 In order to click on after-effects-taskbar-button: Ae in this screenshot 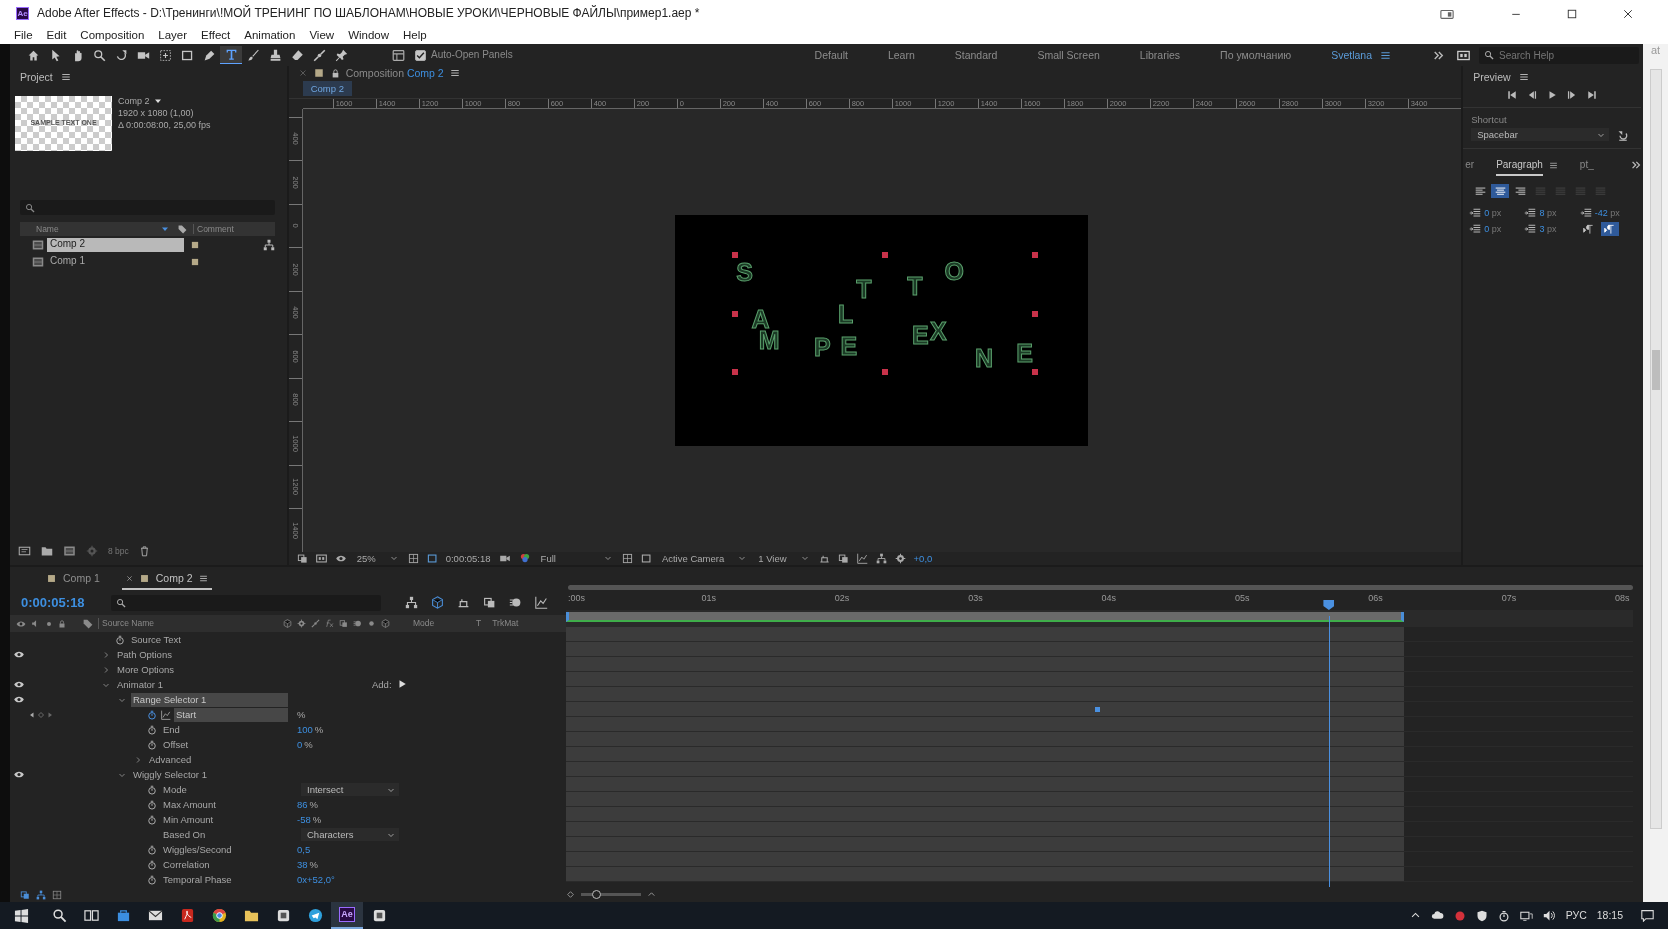, I will do `click(347, 915)`.